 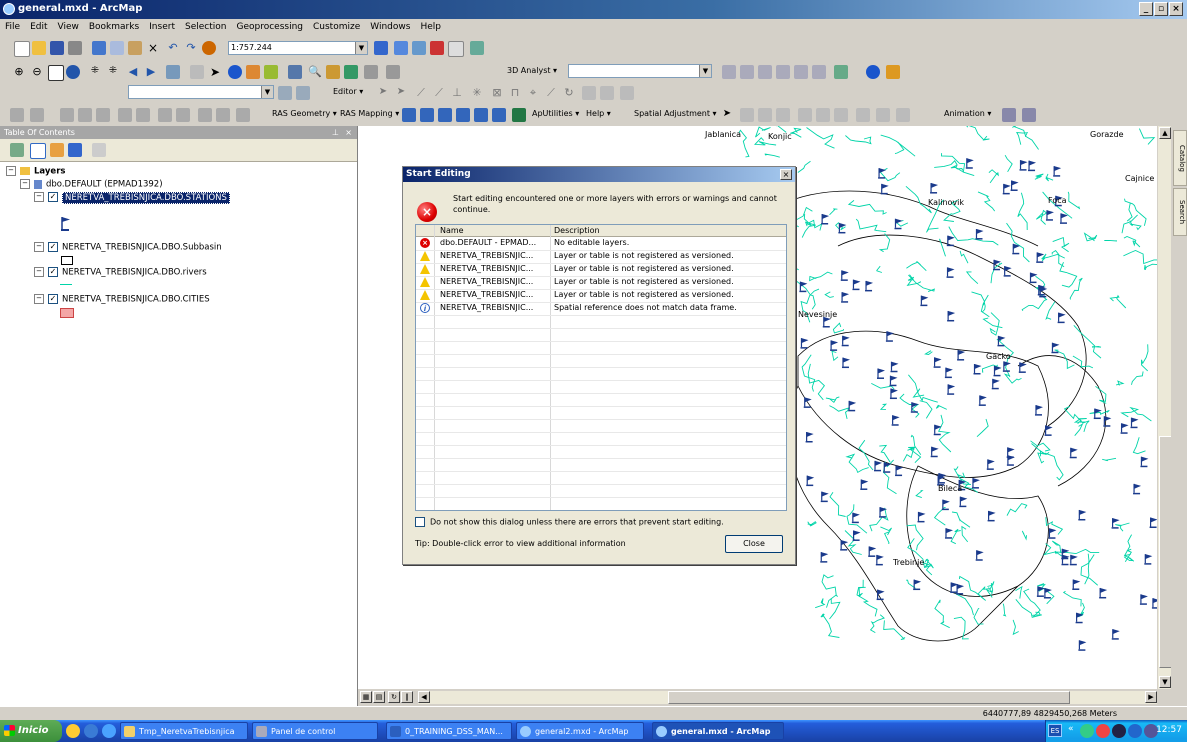 I want to click on full-extent-icon, so click(x=73, y=72).